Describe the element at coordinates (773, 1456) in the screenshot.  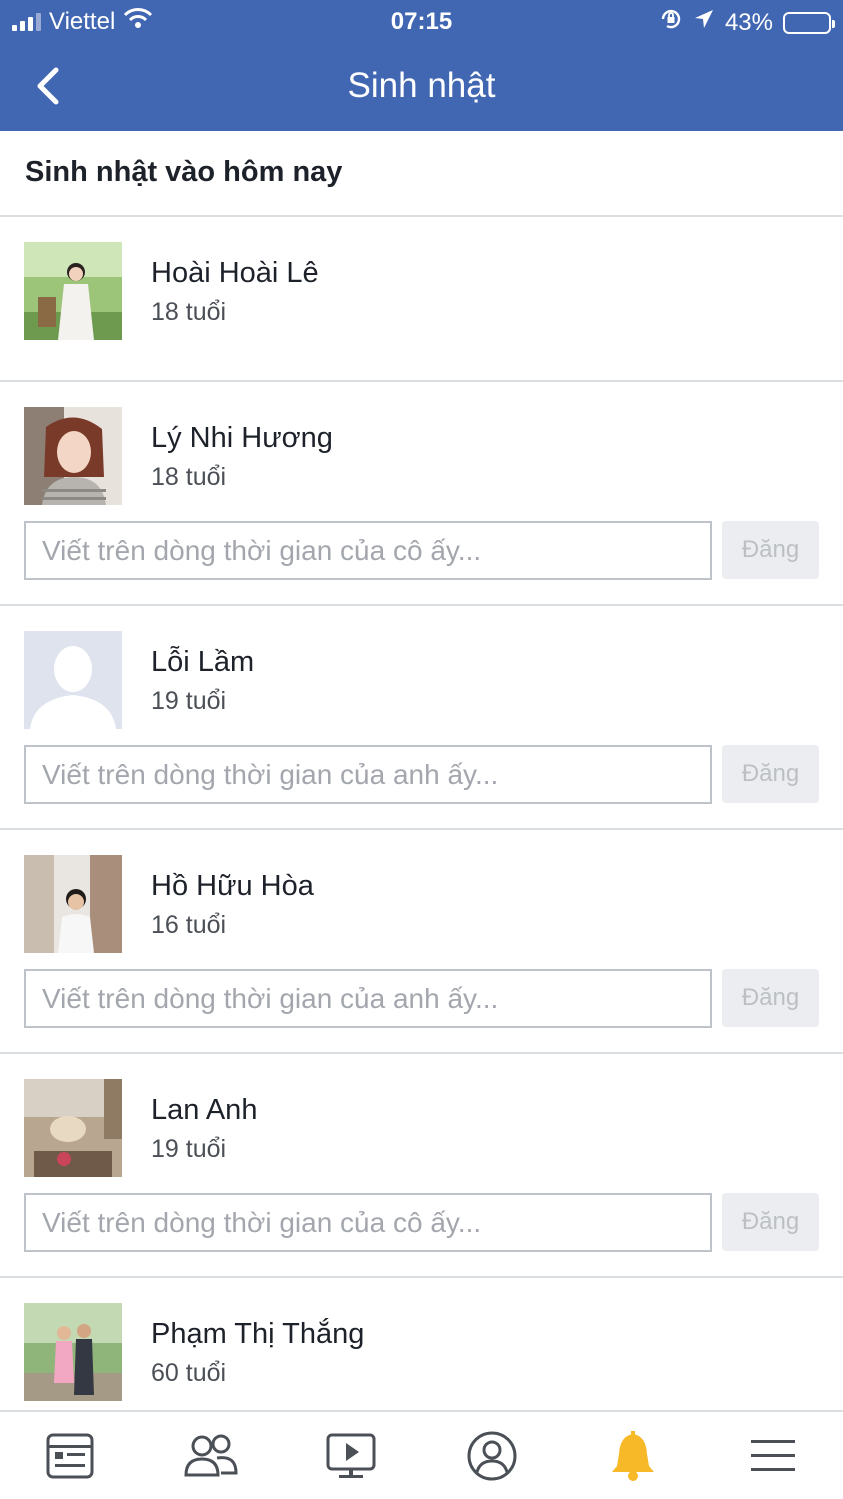
I see `menu-icon` at that location.